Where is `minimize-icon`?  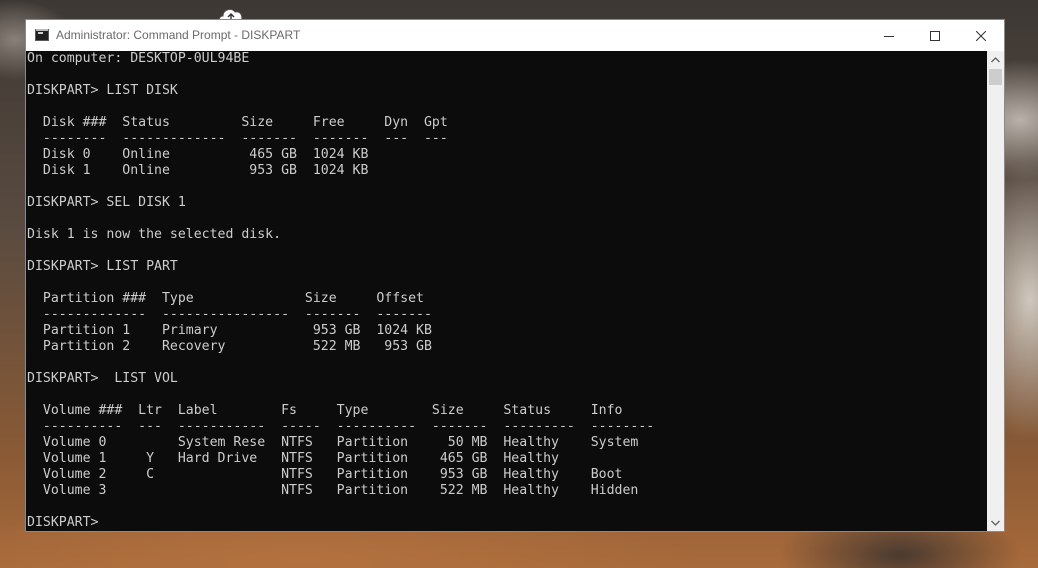 minimize-icon is located at coordinates (889, 36).